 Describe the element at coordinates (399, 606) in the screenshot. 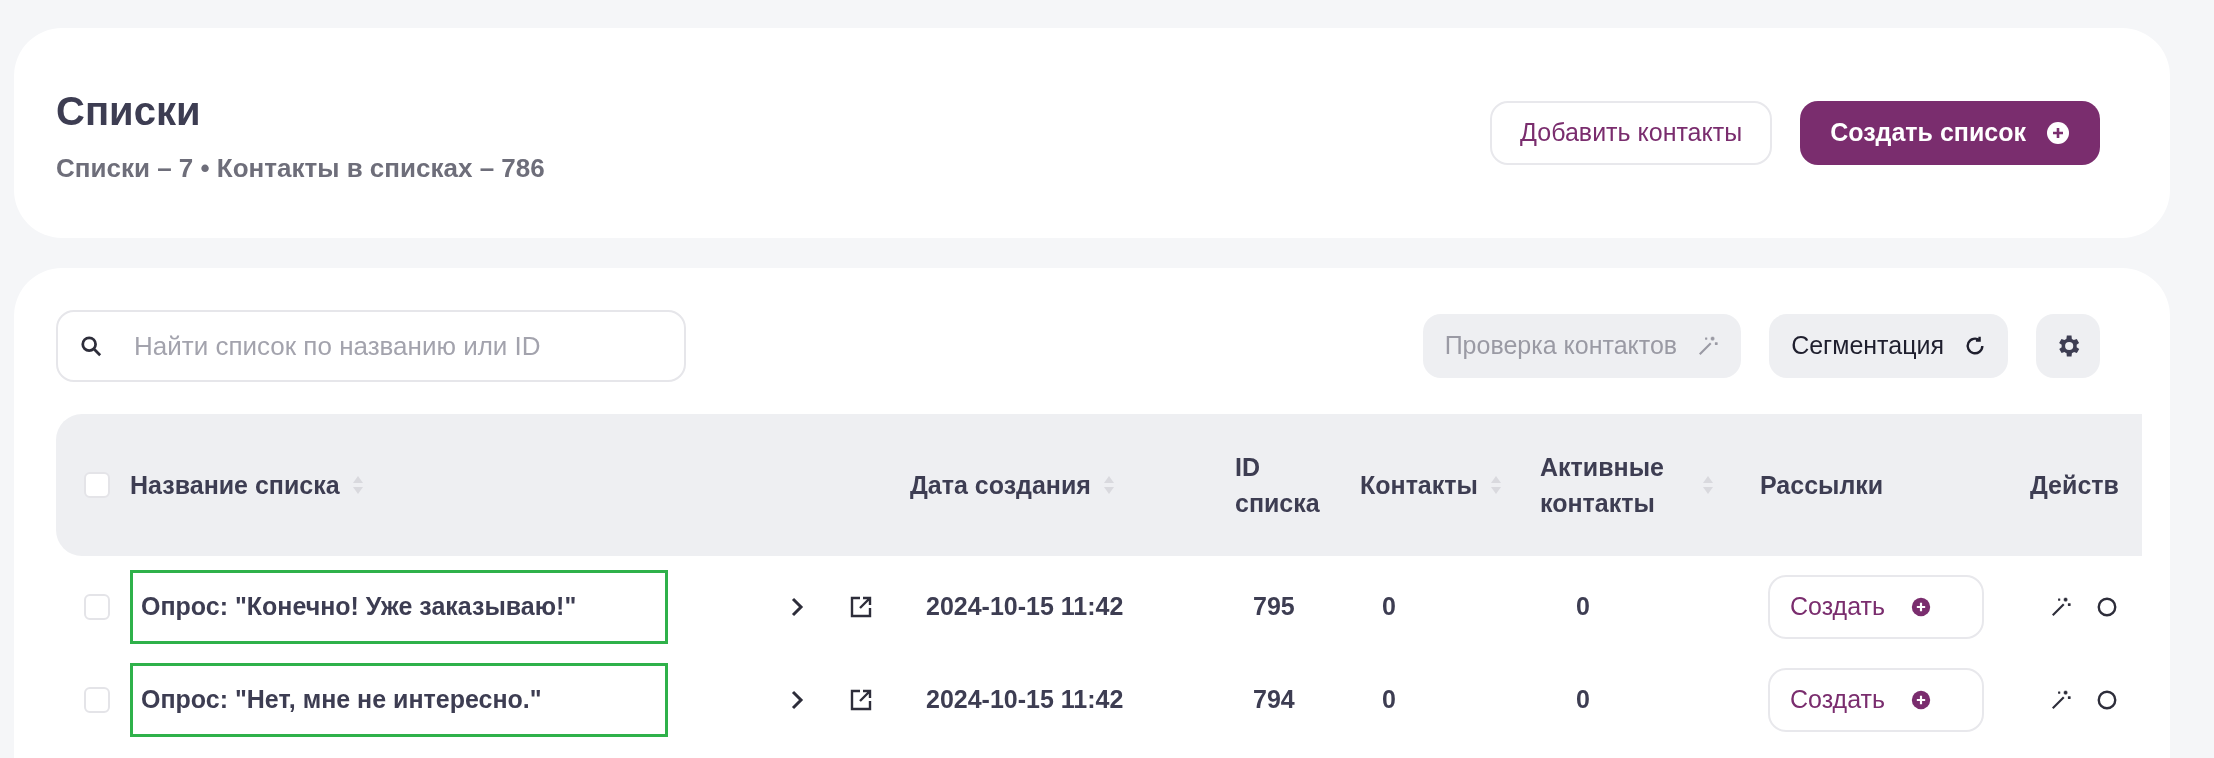

I see `list-name: Опрос: "Конечно! Уже заказываю!"` at that location.